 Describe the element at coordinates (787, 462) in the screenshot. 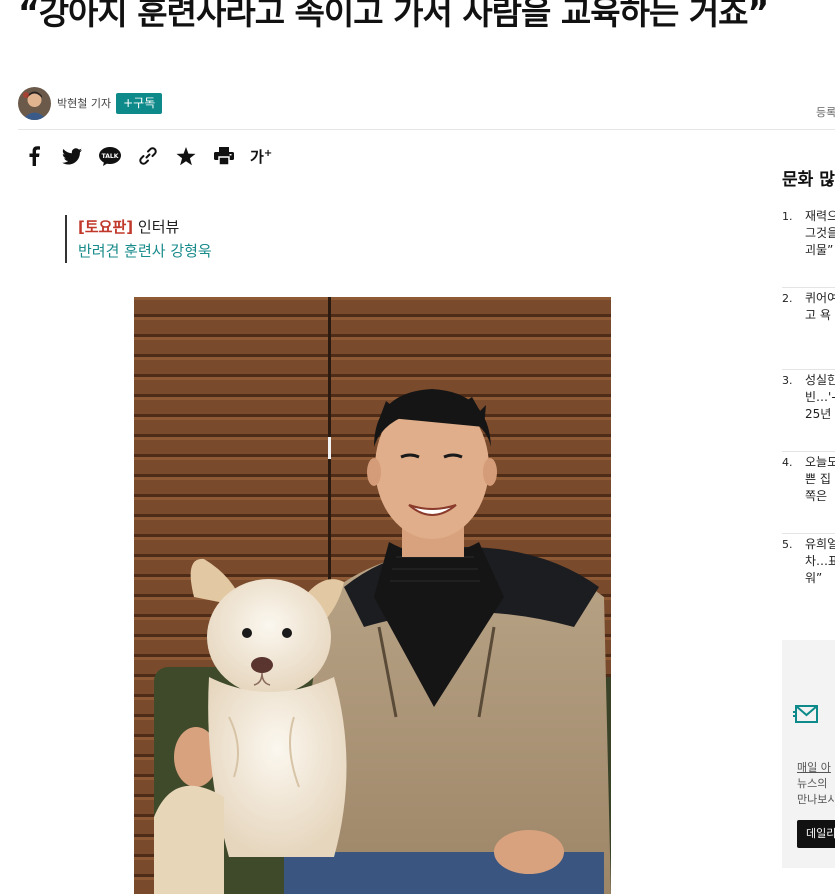

I see `rank-number: 4.` at that location.